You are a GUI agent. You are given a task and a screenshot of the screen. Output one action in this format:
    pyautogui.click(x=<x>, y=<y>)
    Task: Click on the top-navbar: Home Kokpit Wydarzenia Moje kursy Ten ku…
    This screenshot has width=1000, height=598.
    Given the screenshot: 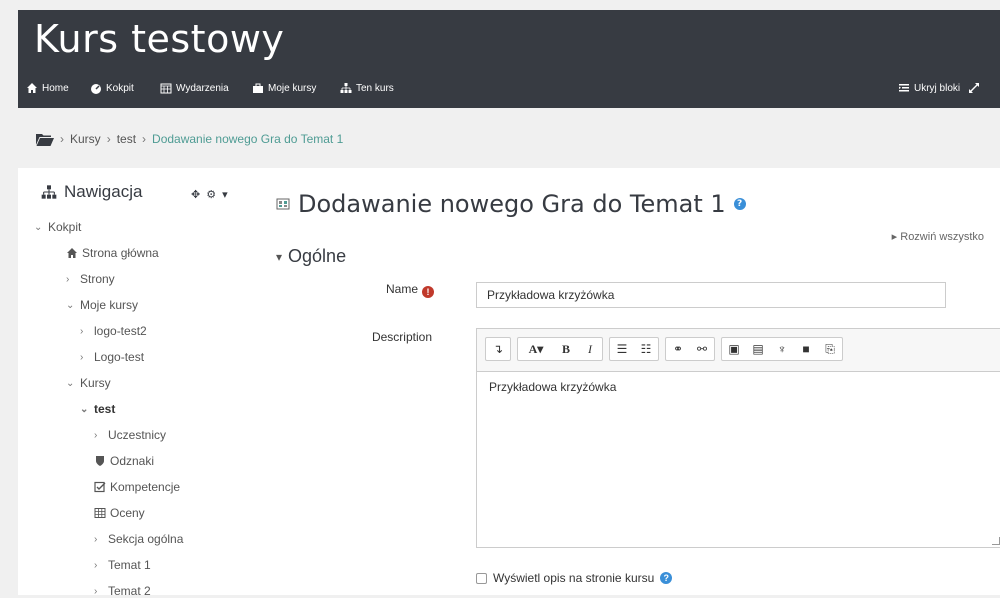 What is the action you would take?
    pyautogui.click(x=509, y=93)
    